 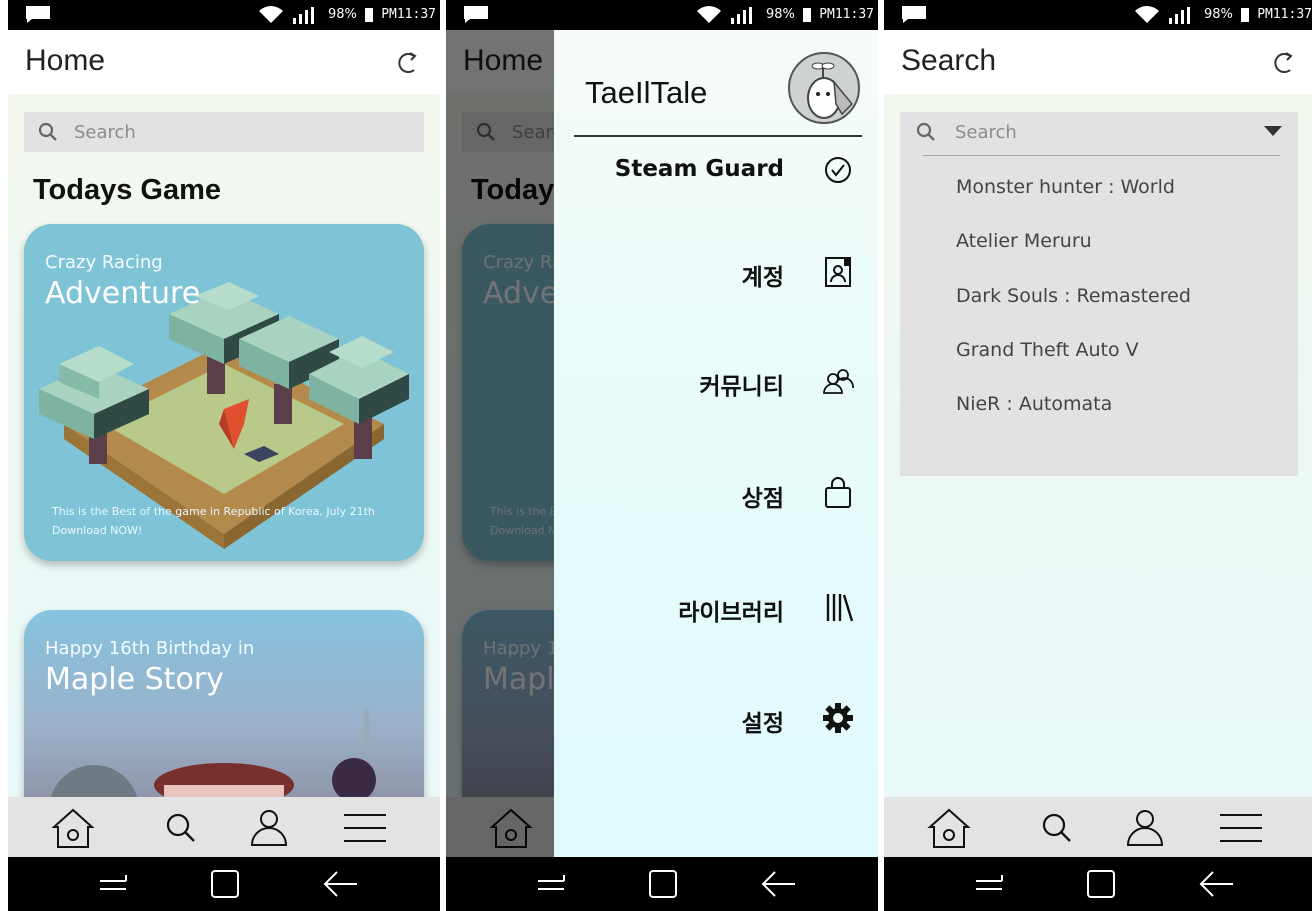 I want to click on avatar, so click(x=824, y=88).